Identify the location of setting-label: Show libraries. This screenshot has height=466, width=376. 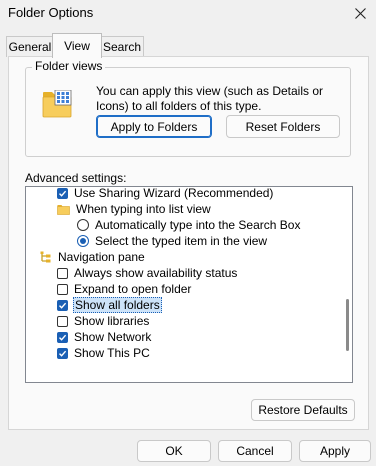
(112, 321).